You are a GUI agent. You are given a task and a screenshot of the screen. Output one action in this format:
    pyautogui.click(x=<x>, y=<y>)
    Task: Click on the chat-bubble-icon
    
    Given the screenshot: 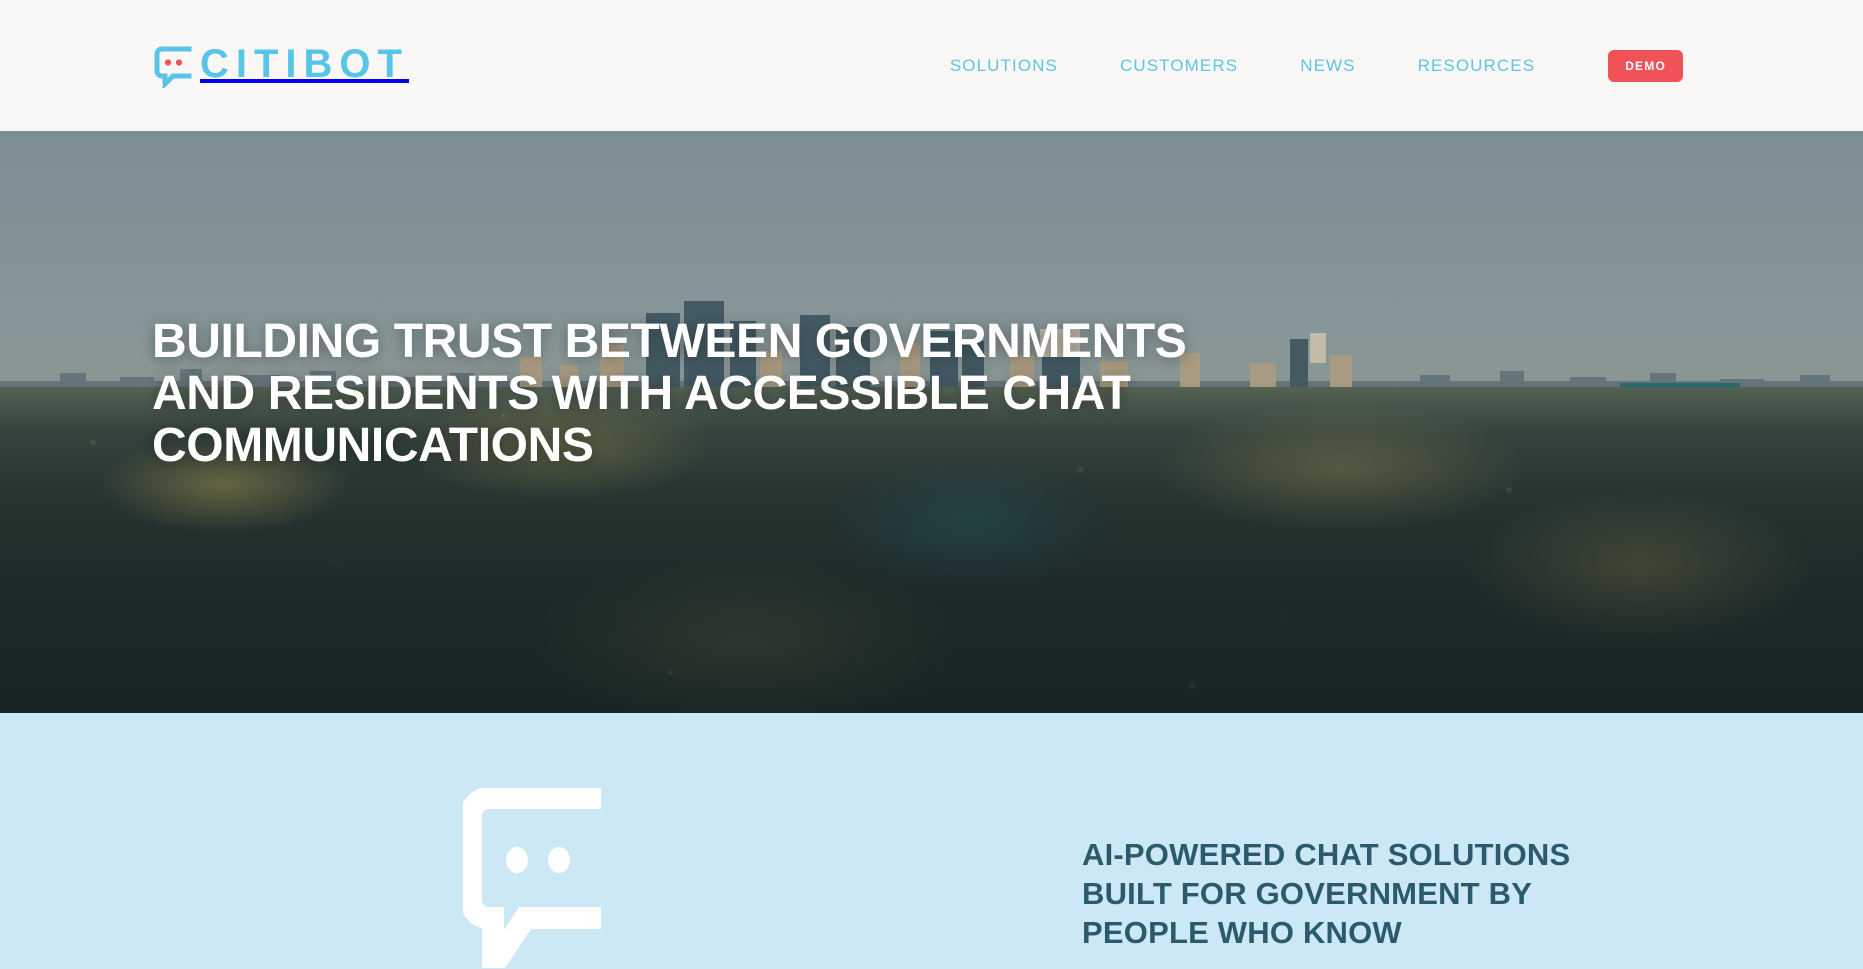 What is the action you would take?
    pyautogui.click(x=172, y=65)
    